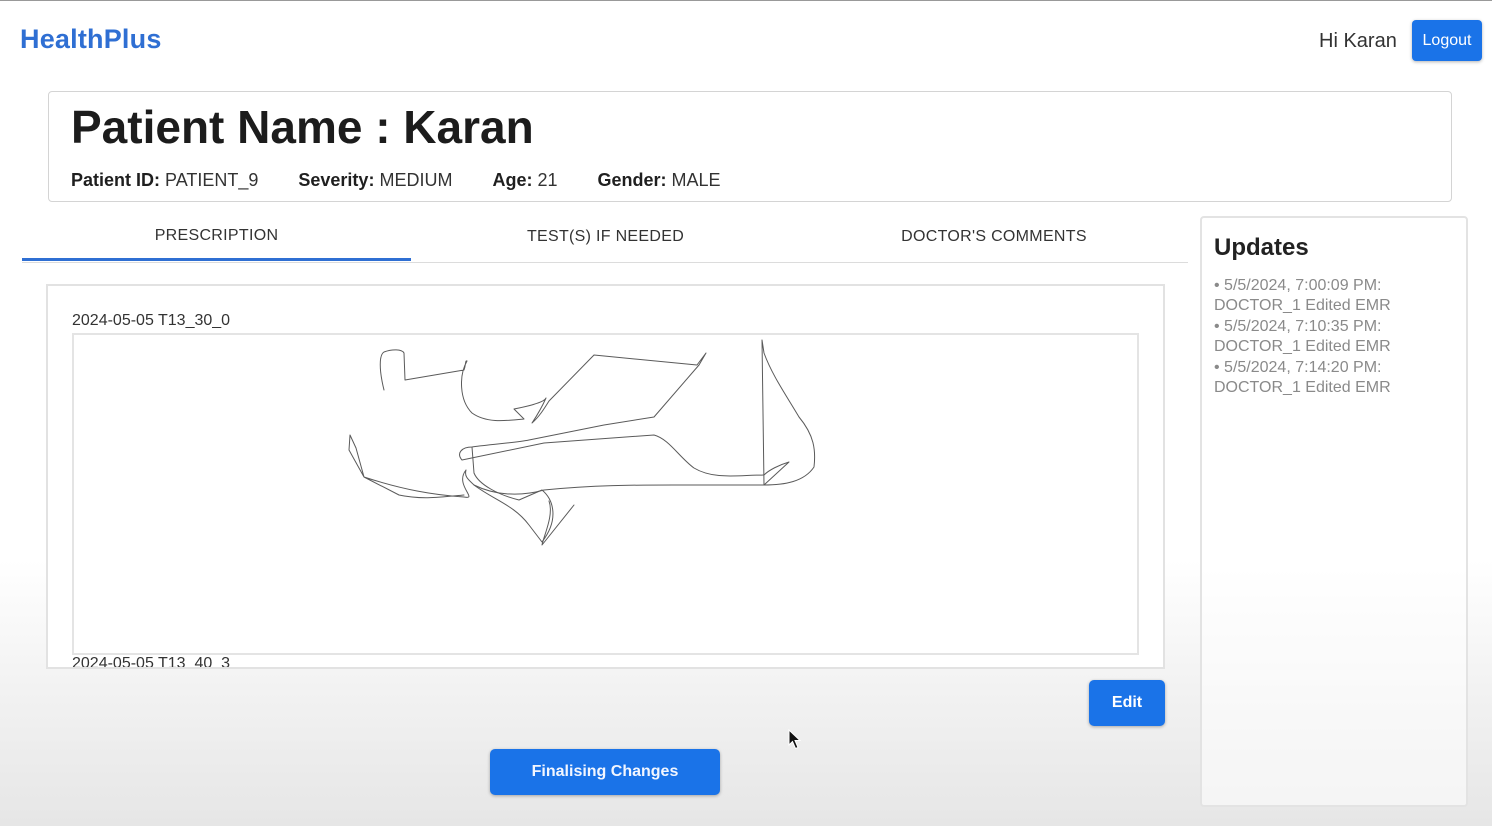 The image size is (1492, 826). Describe the element at coordinates (512, 180) in the screenshot. I see `age-label: Age:` at that location.